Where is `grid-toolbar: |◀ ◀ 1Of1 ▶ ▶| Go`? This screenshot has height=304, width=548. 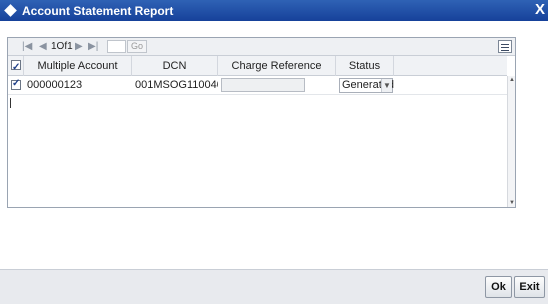 grid-toolbar: |◀ ◀ 1Of1 ▶ ▶| Go is located at coordinates (261, 47).